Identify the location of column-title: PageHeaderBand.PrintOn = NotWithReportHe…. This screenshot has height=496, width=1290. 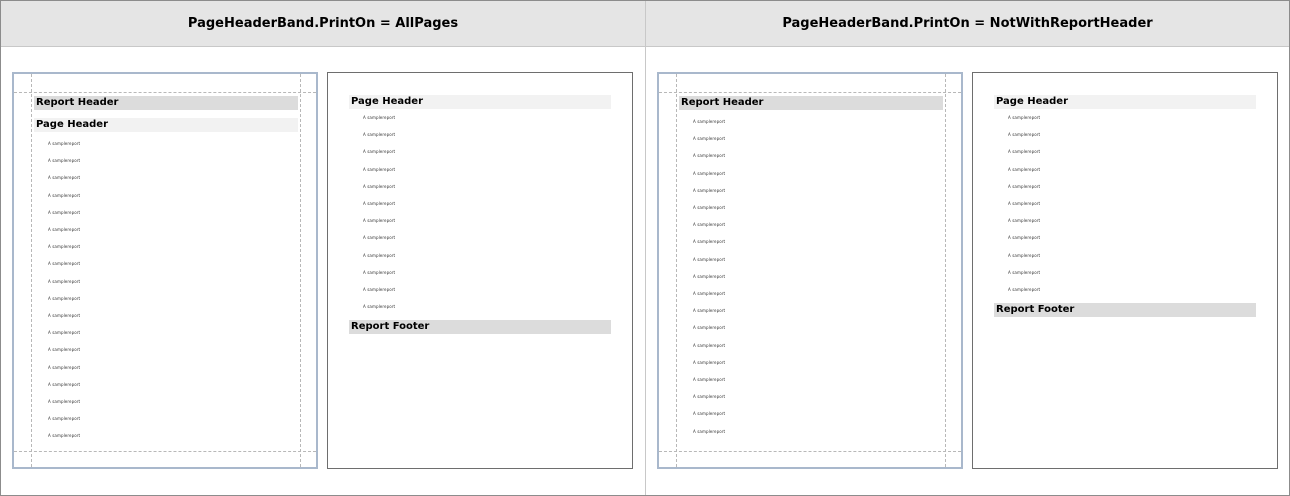
(967, 24).